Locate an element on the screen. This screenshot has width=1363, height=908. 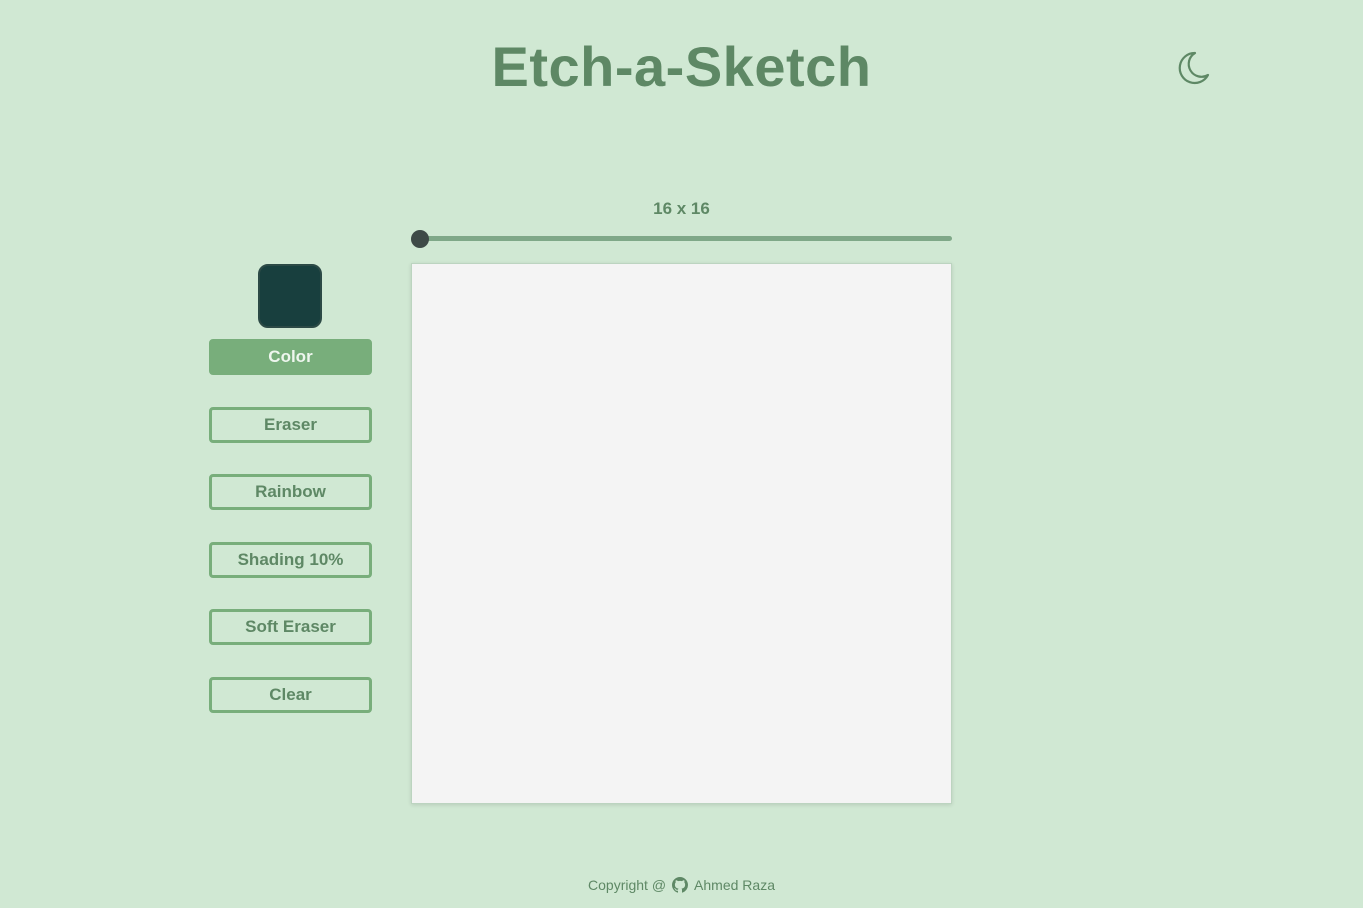
theme-toggle-button is located at coordinates (1193, 68).